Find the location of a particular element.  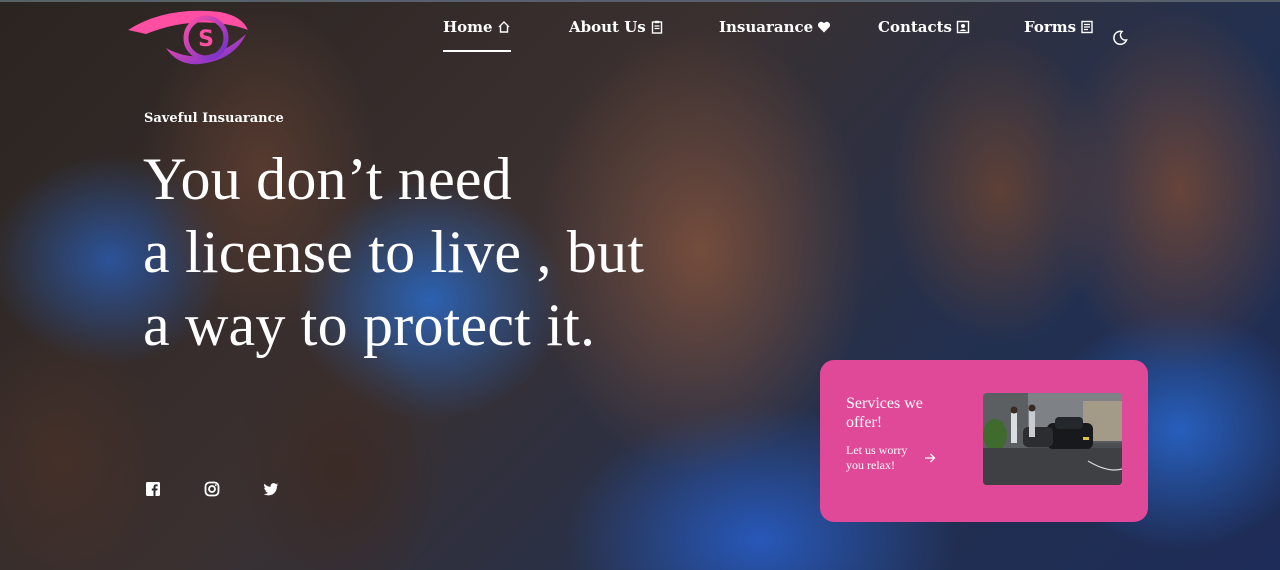

home-icon is located at coordinates (504, 27).